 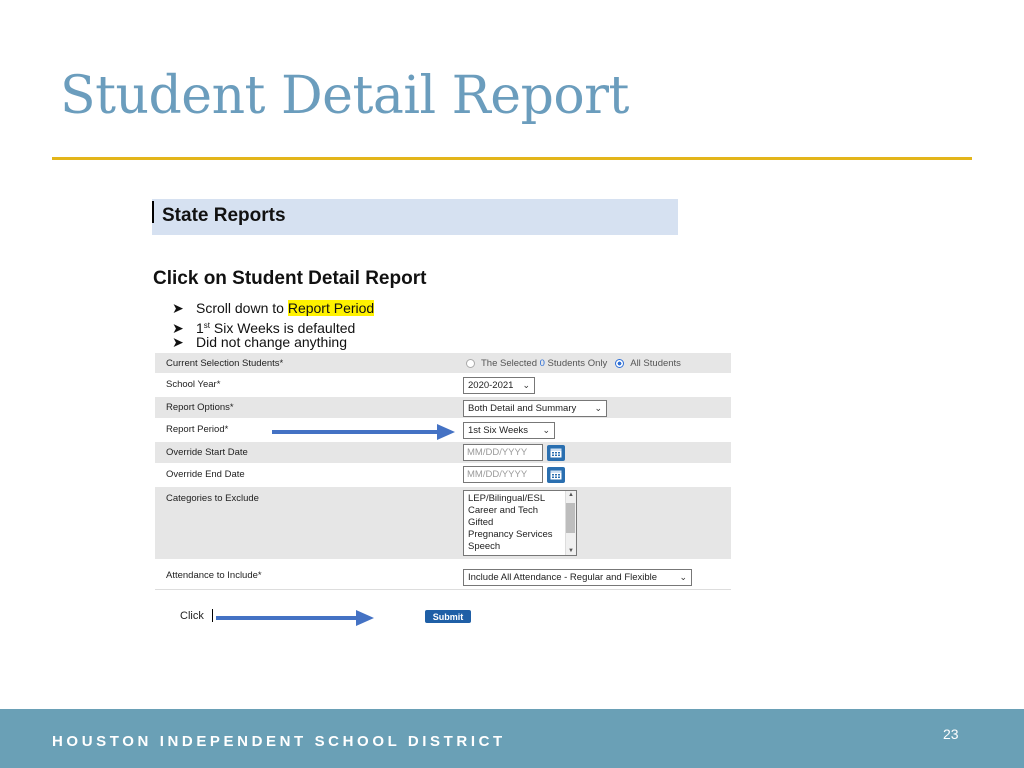 I want to click on submit-arrowhead, so click(x=365, y=618).